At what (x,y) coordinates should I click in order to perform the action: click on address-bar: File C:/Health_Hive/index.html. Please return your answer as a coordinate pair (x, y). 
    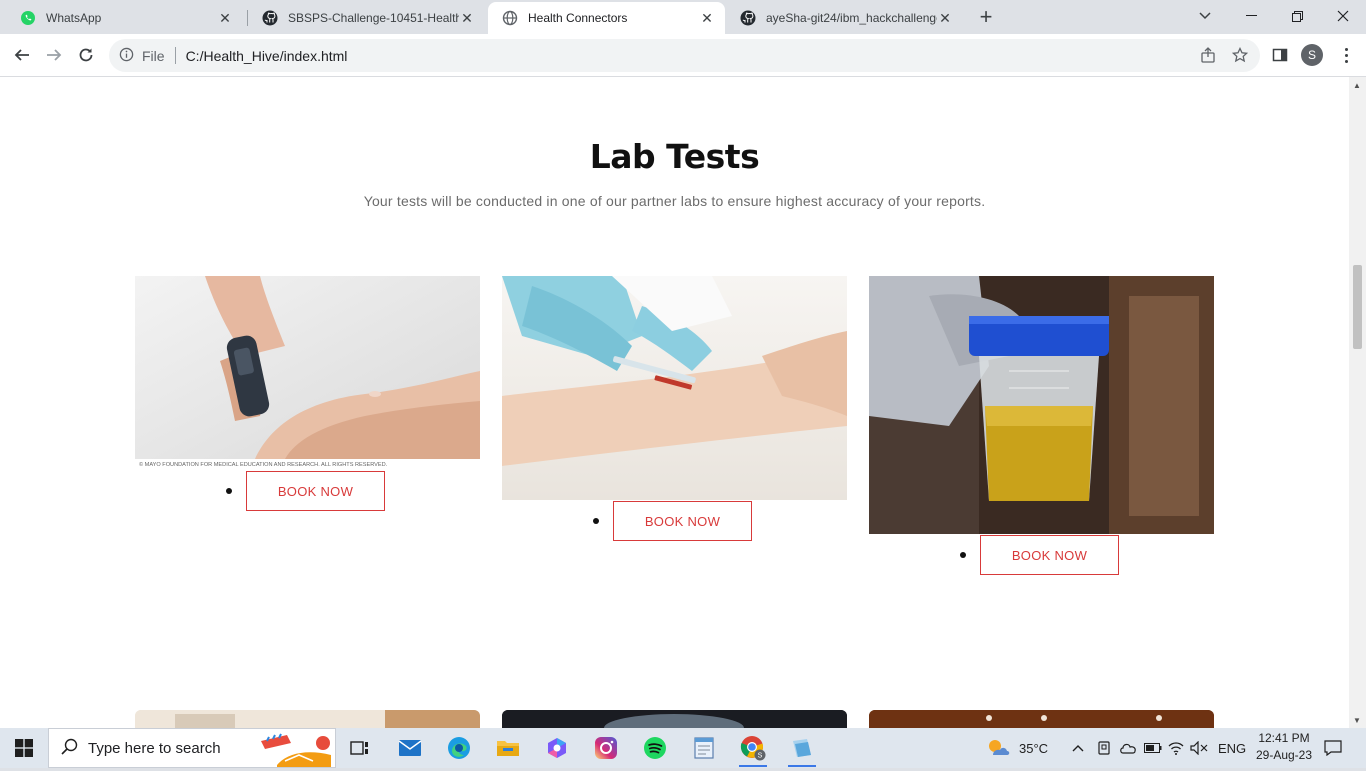
    Looking at the image, I should click on (684, 55).